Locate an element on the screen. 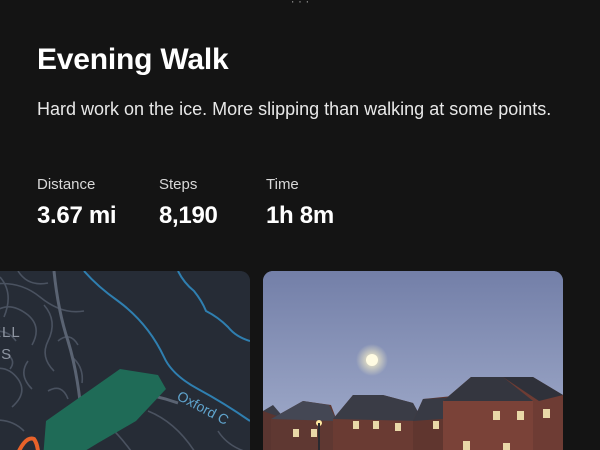 This screenshot has width=600, height=450. stat-steps-value: 8,190 is located at coordinates (188, 215).